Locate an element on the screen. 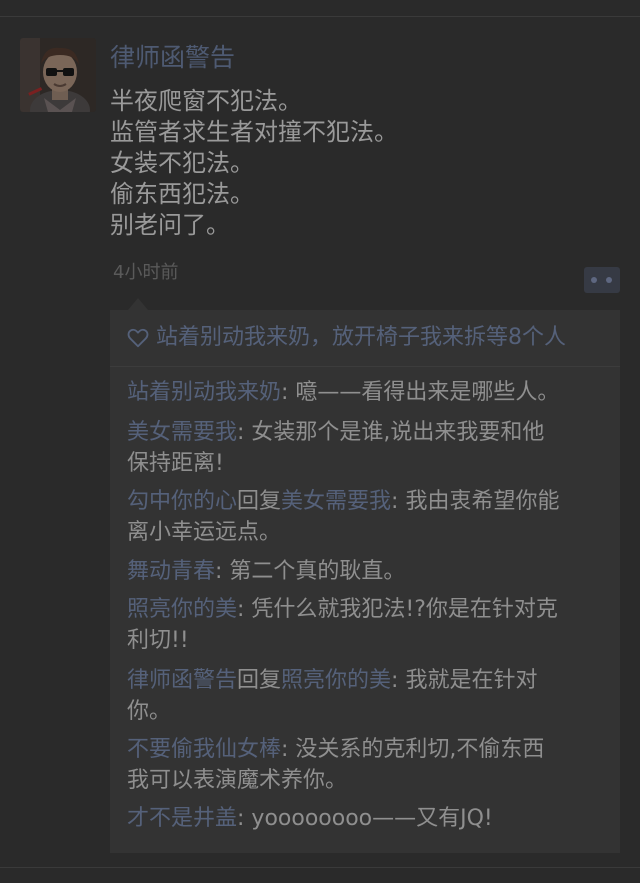 This screenshot has height=883, width=640. comment-text: : 女装那个是谁,说出来我要和他 is located at coordinates (391, 432).